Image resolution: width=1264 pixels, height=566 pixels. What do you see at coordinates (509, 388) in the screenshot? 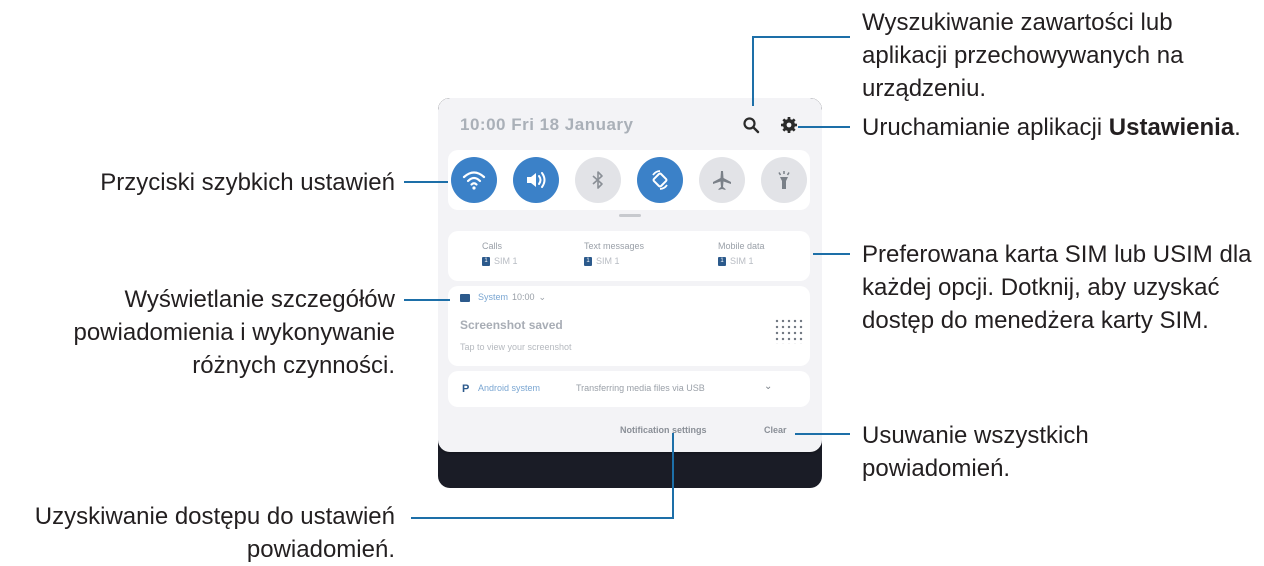
I see `notification2-app-name: Android system` at bounding box center [509, 388].